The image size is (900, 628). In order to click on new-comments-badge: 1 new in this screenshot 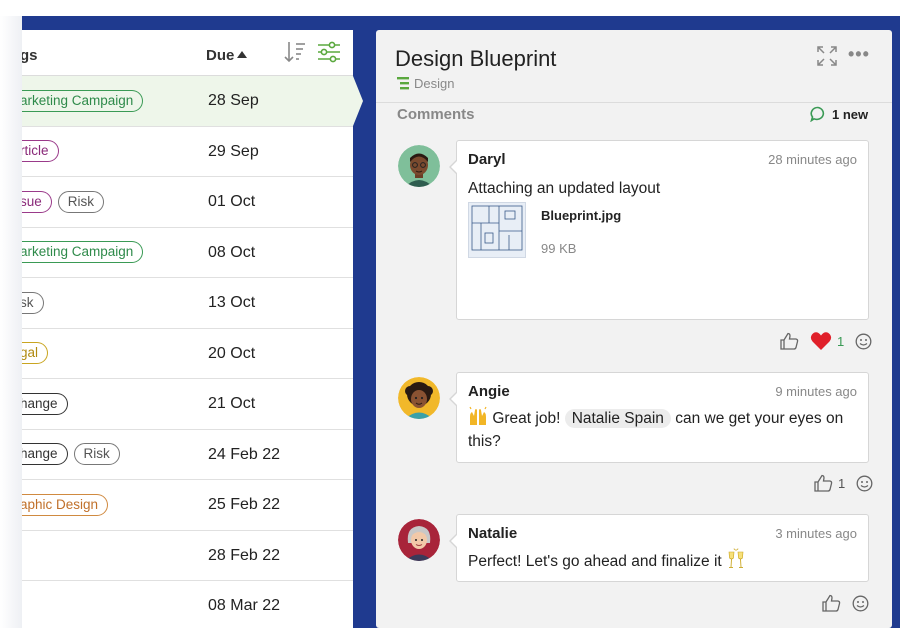, I will do `click(839, 114)`.